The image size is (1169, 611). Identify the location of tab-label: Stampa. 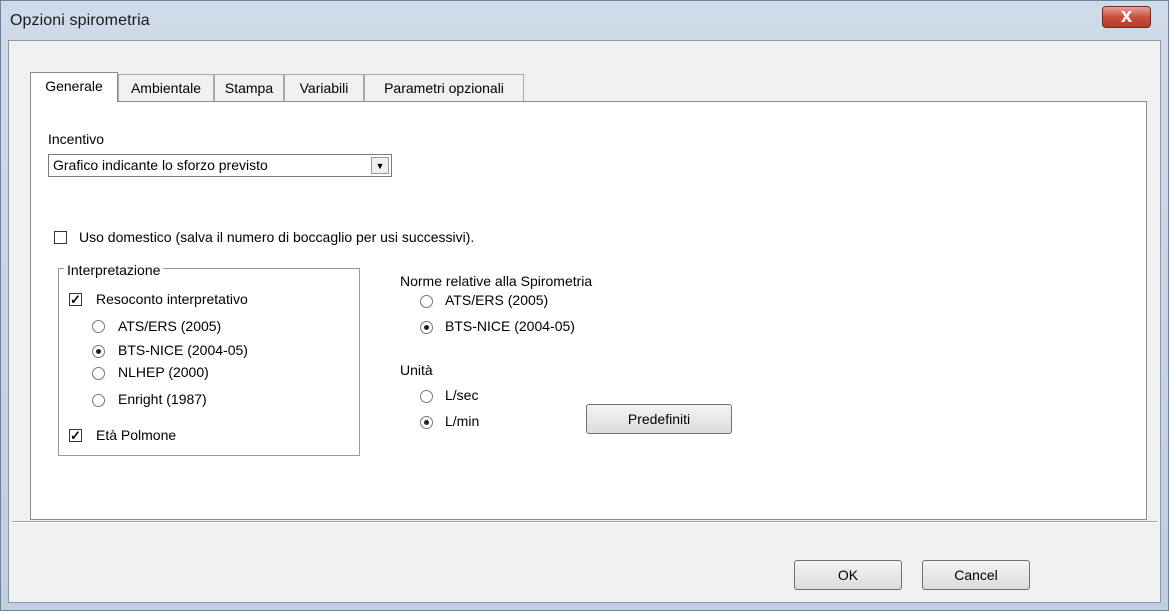
(249, 88).